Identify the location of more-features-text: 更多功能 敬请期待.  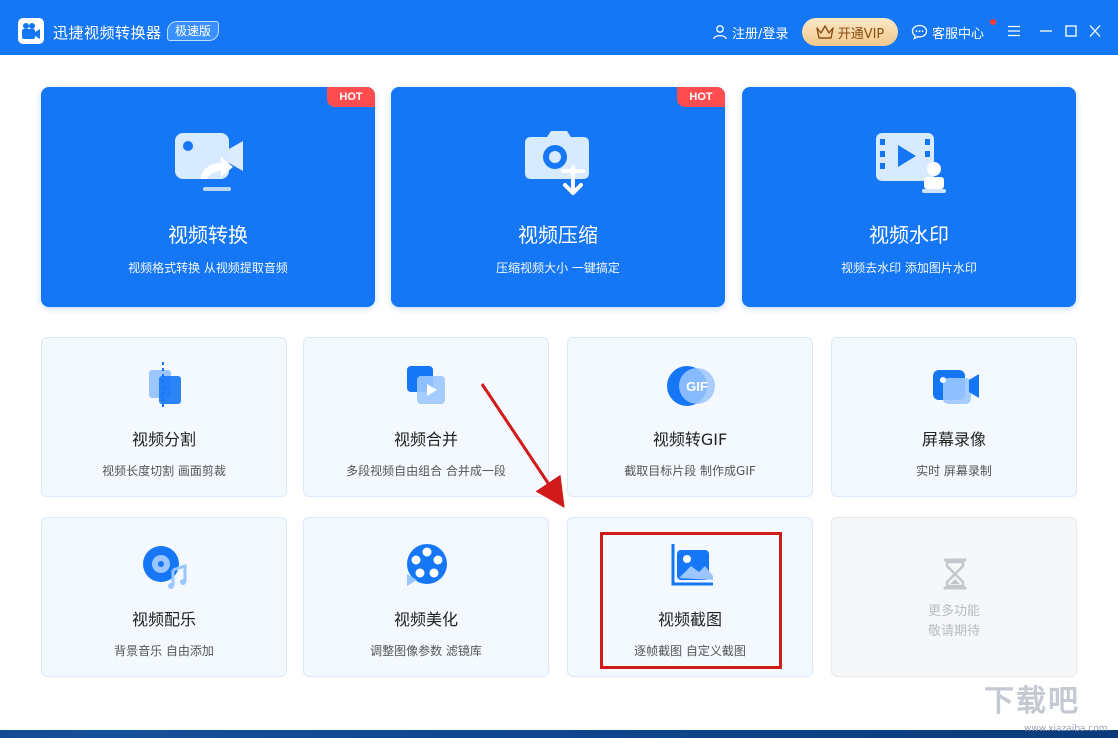
(954, 622).